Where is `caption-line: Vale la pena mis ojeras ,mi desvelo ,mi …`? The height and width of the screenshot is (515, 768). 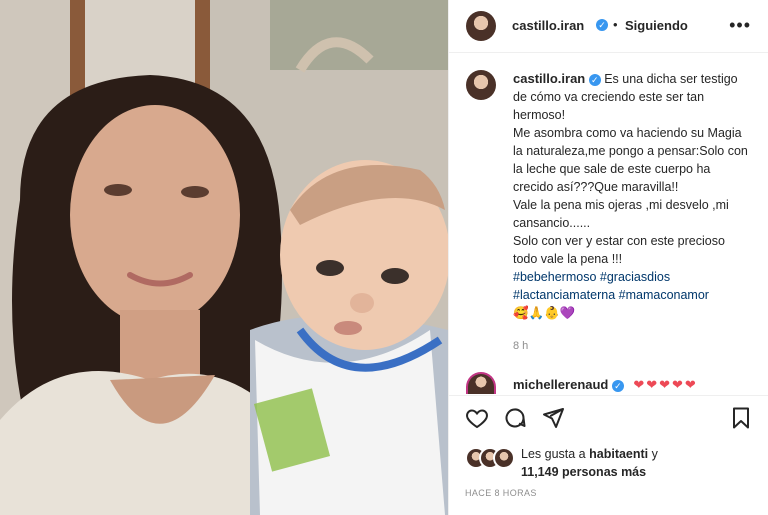
caption-line: Vale la pena mis ojeras ,mi desvelo ,mi … is located at coordinates (621, 214).